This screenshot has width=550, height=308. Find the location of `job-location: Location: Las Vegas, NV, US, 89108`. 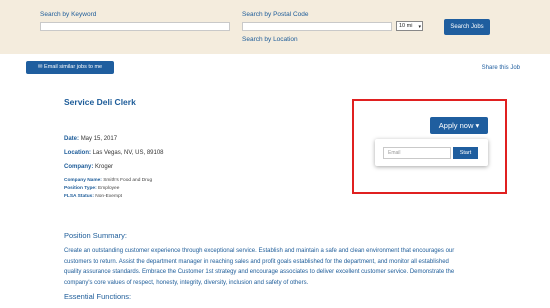

job-location: Location: Las Vegas, NV, US, 89108 is located at coordinates (114, 153).